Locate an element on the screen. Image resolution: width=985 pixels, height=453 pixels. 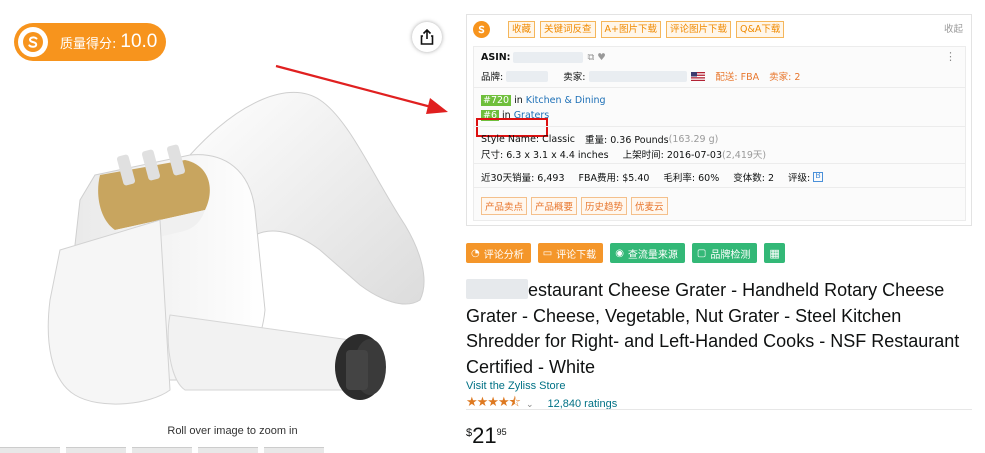
store-link: Visit the Zyliss Store is located at coordinates (515, 386).